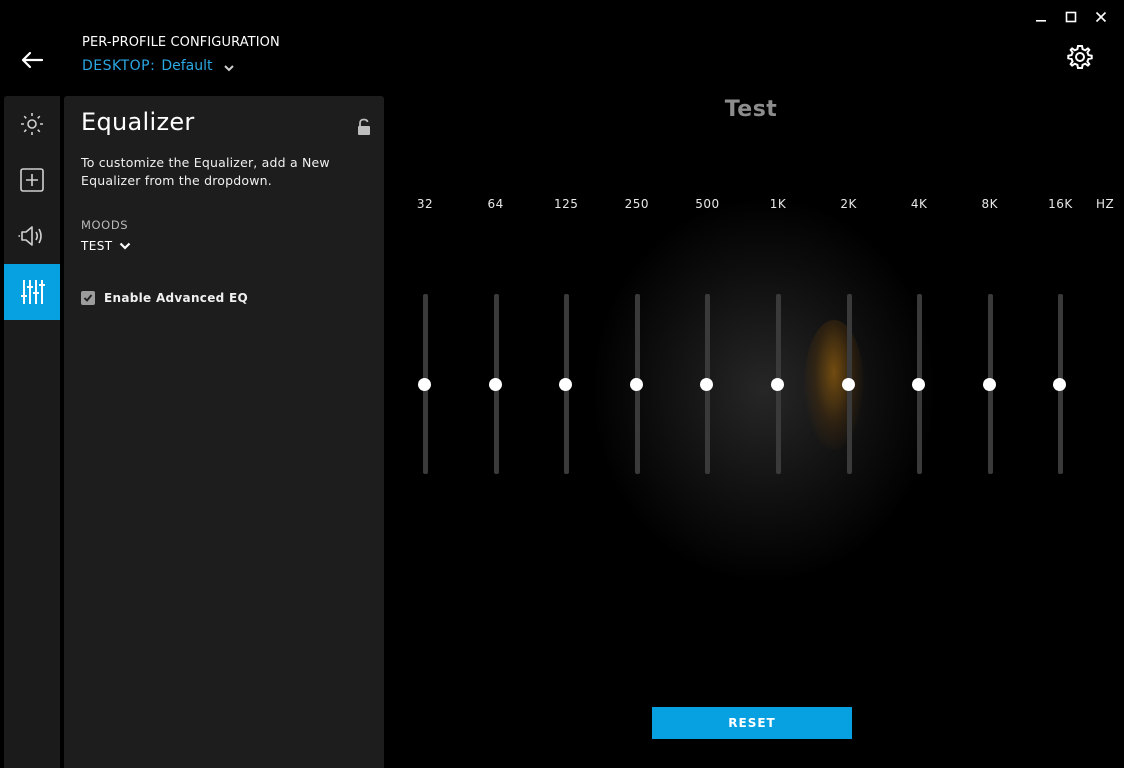  What do you see at coordinates (1105, 204) in the screenshot?
I see `unit-label: HZ` at bounding box center [1105, 204].